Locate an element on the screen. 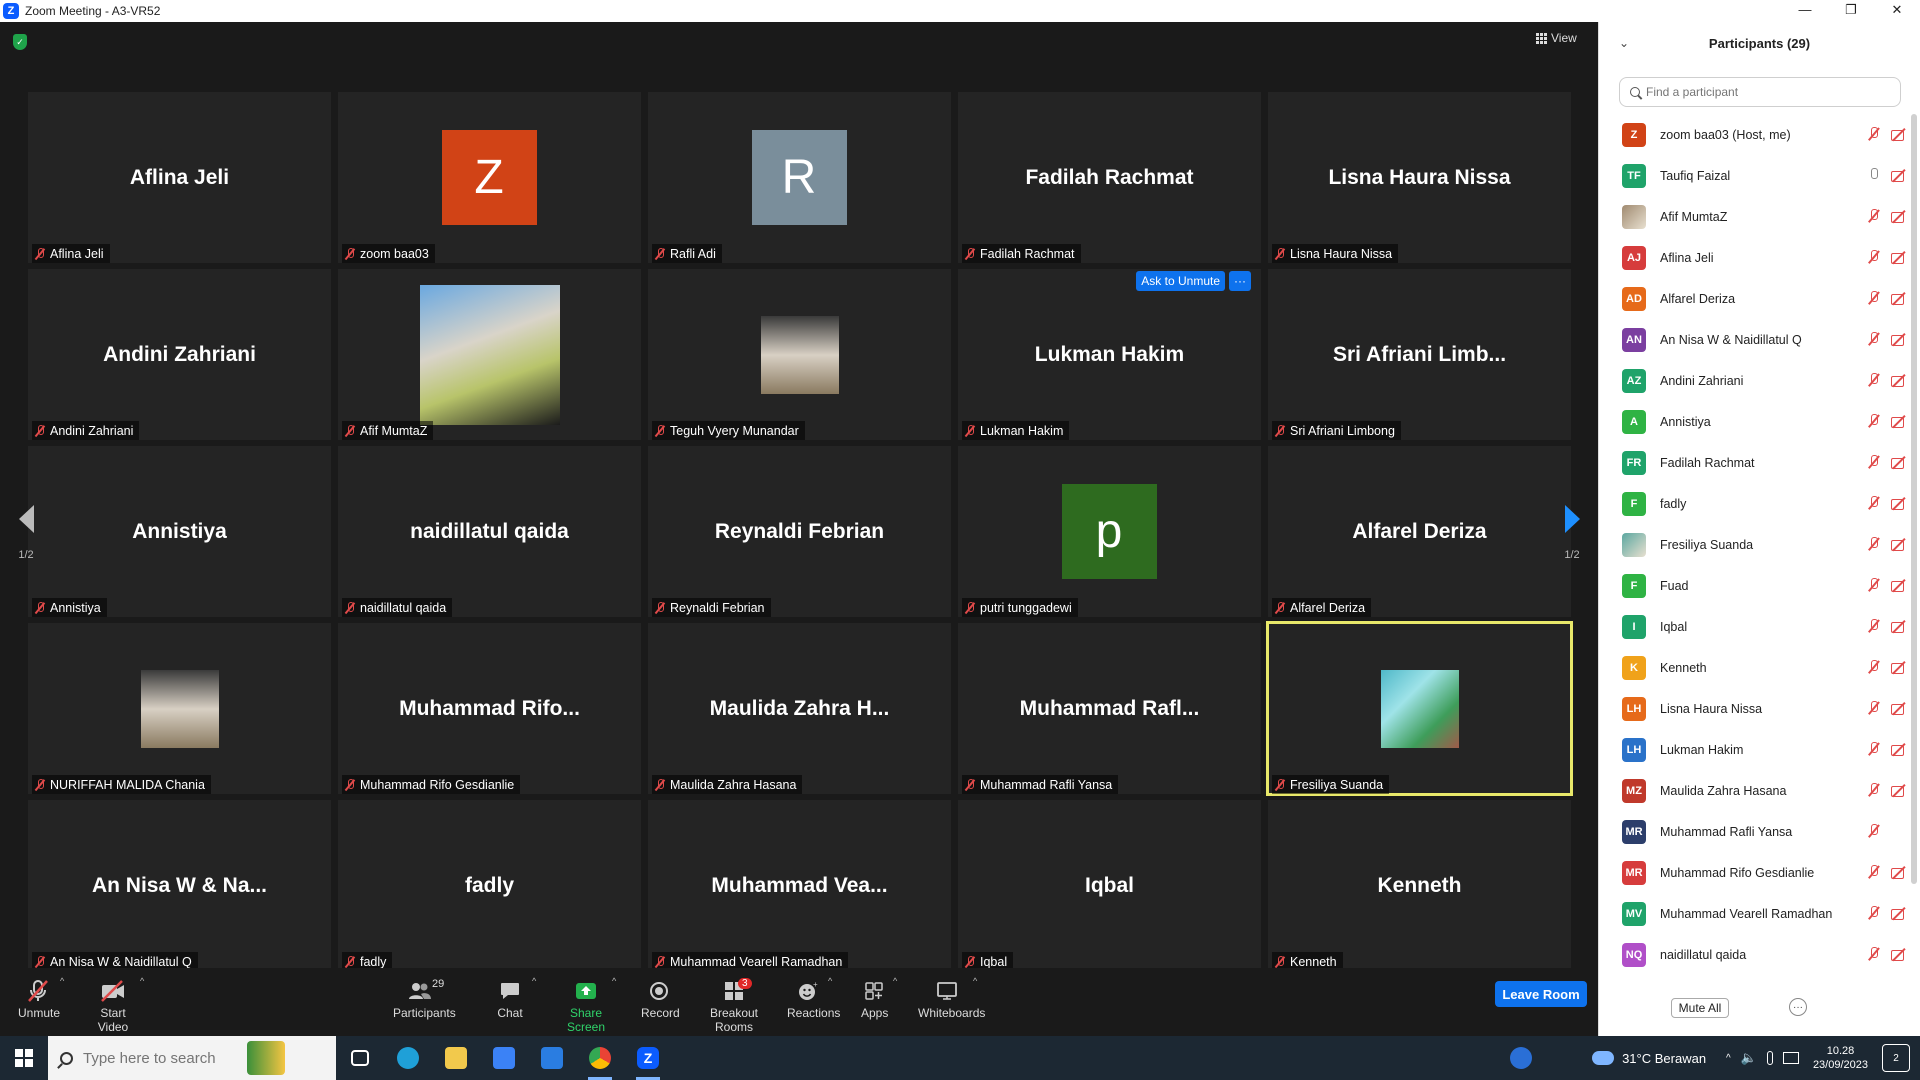 This screenshot has height=1080, width=1920. unmute-button: Unmute is located at coordinates (39, 999).